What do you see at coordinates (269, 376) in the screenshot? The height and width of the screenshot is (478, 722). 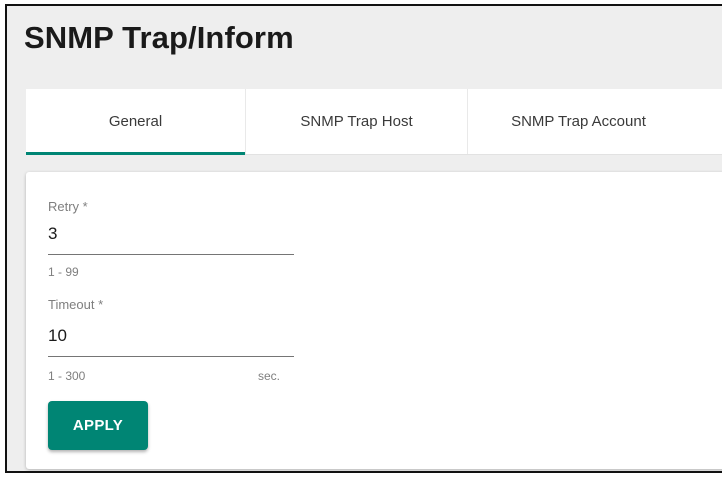 I see `timeout-unit: sec.` at bounding box center [269, 376].